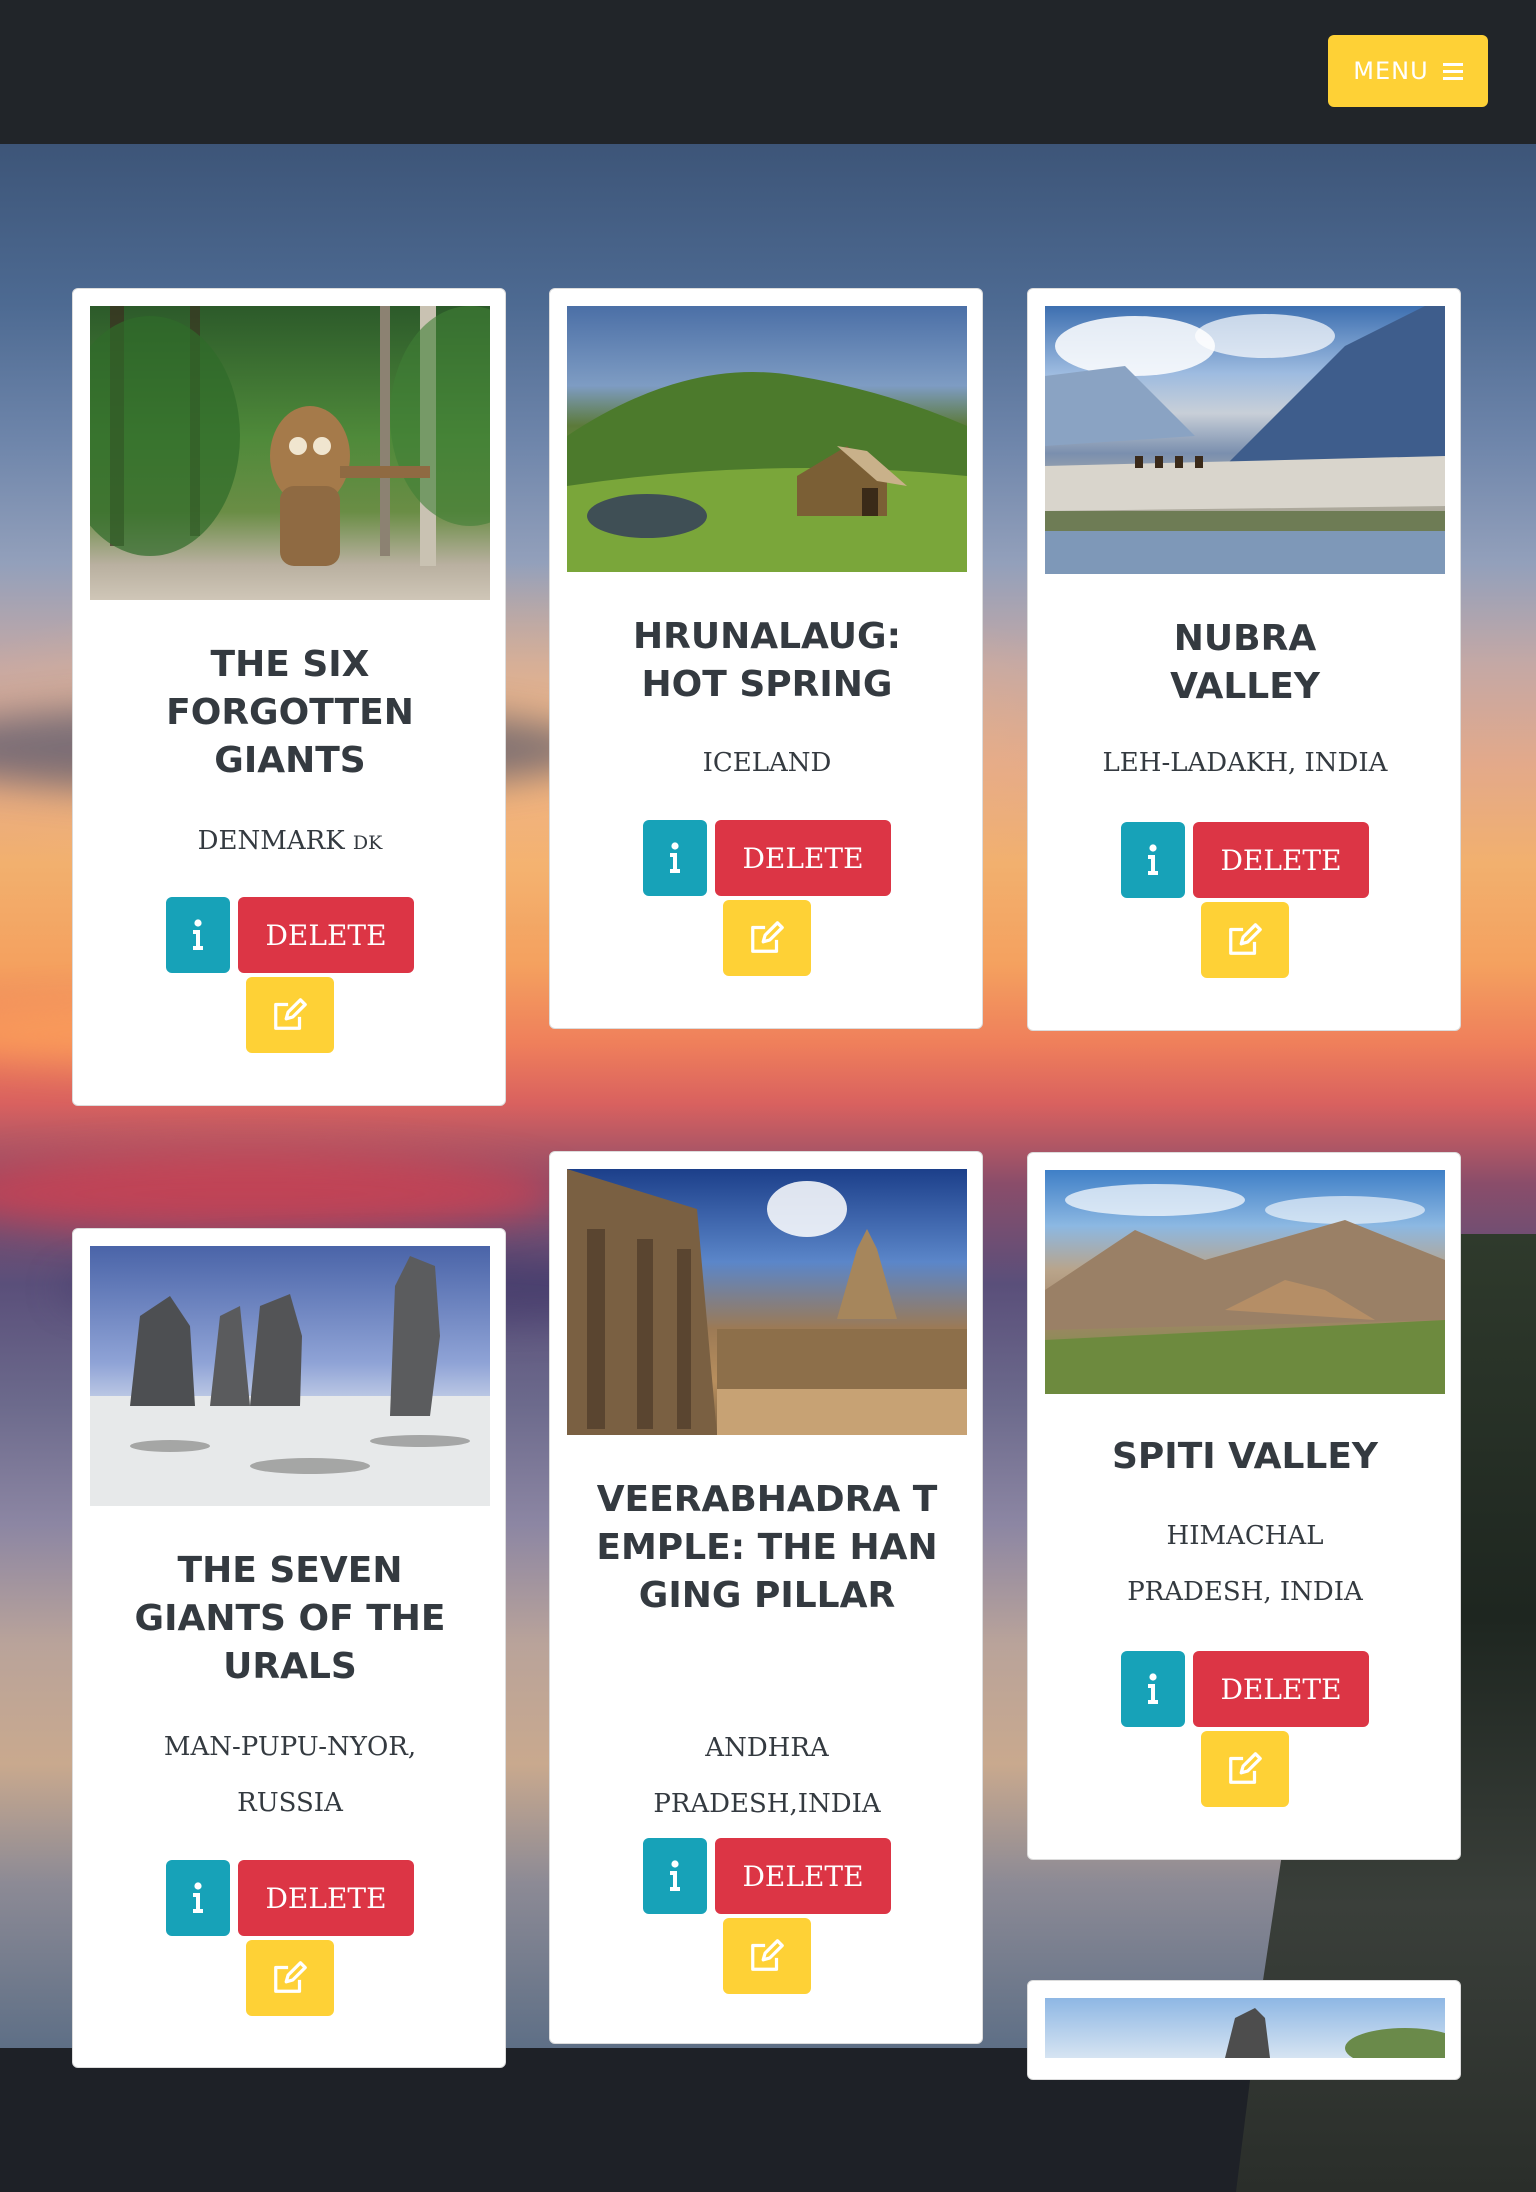 This screenshot has height=2192, width=1536. I want to click on card-title: SPITI VALLEY, so click(1244, 1456).